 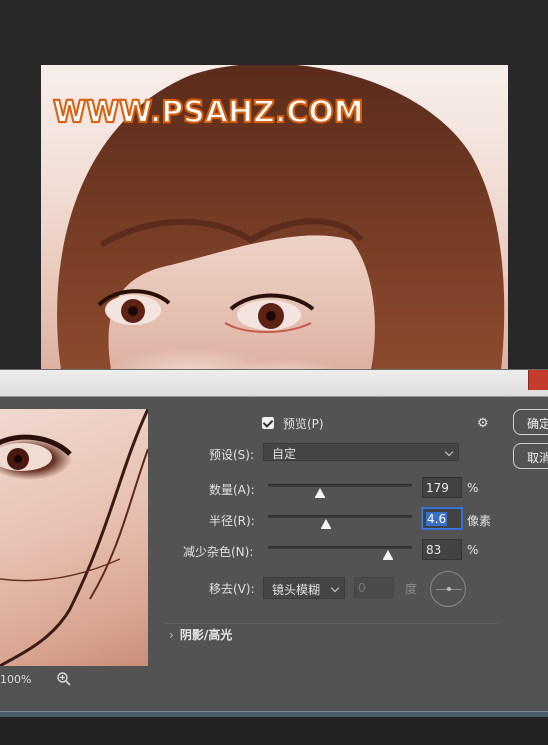 I want to click on radius-input: 4.6, so click(x=442, y=518).